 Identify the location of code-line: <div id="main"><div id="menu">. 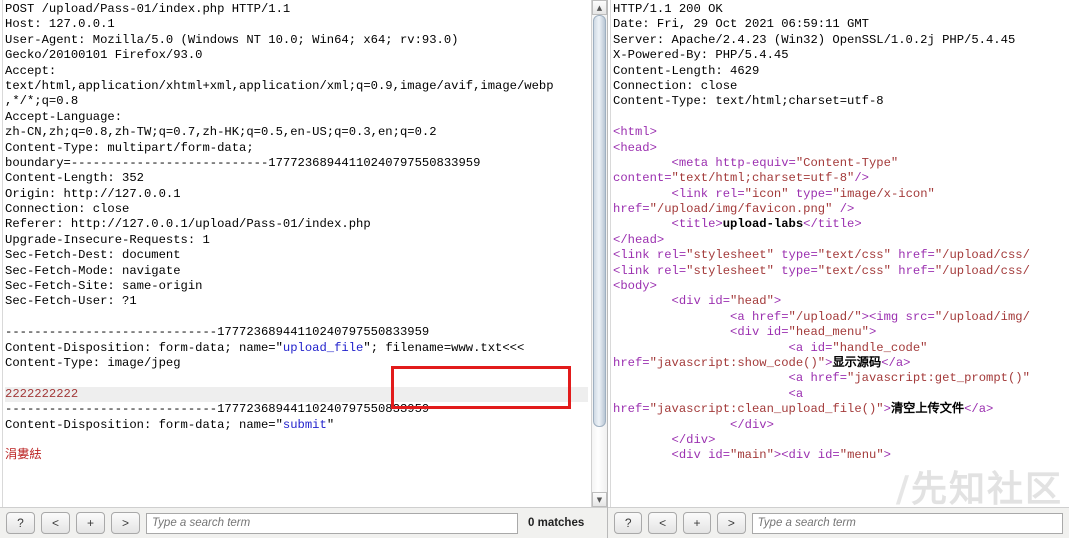
(839, 455).